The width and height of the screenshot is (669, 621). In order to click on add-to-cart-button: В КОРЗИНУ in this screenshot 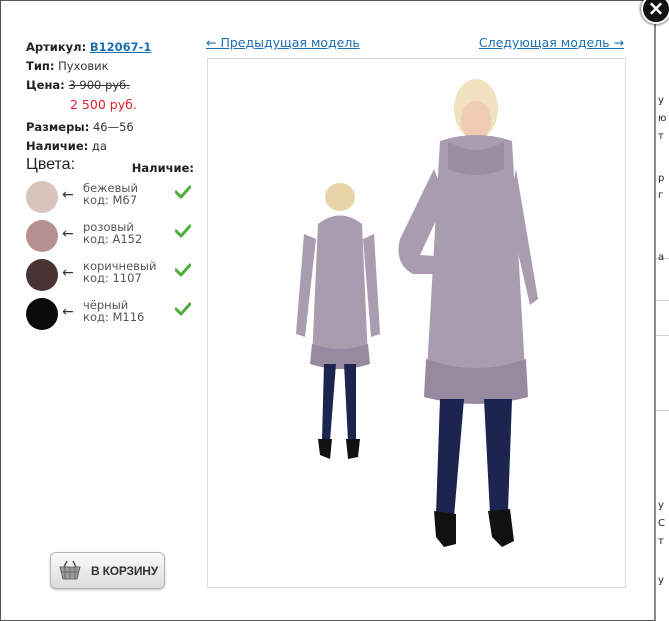, I will do `click(107, 570)`.